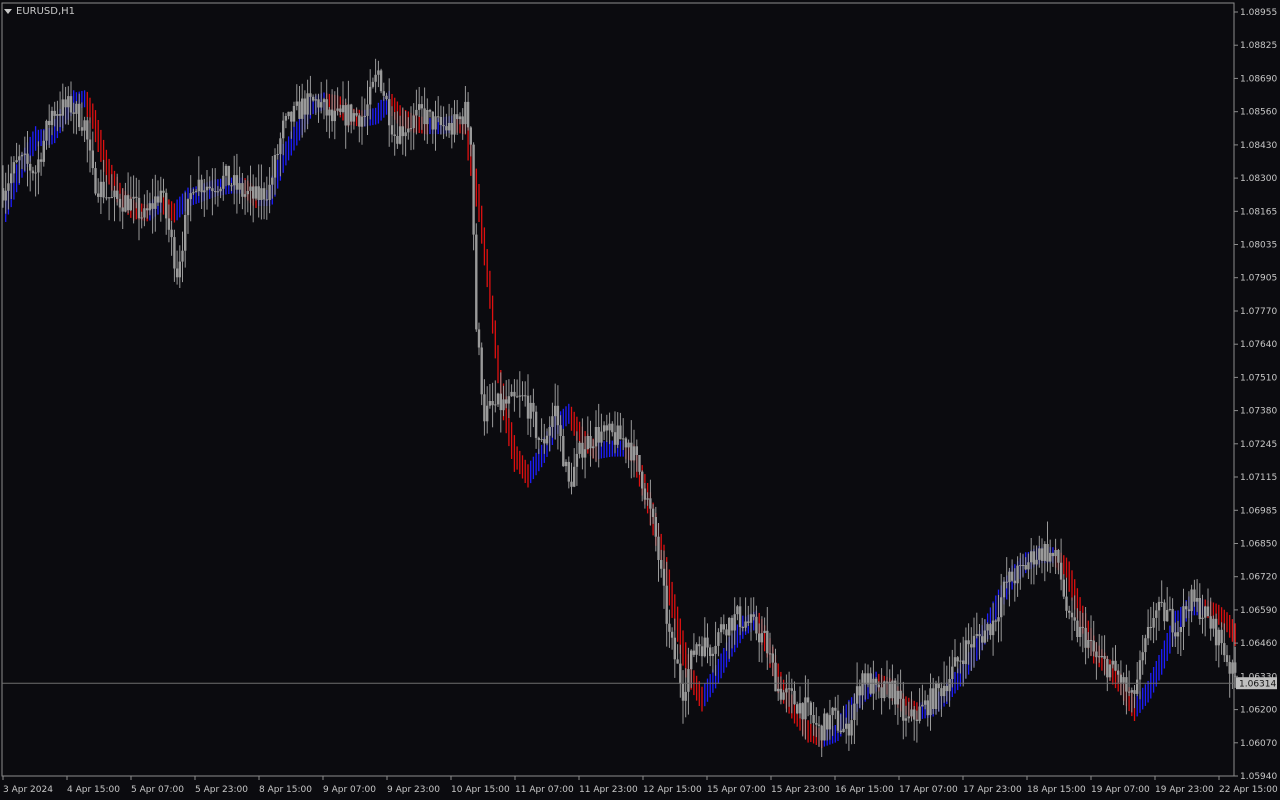  What do you see at coordinates (39, 11) in the screenshot?
I see `symbol-selector: EURUSD,H1` at bounding box center [39, 11].